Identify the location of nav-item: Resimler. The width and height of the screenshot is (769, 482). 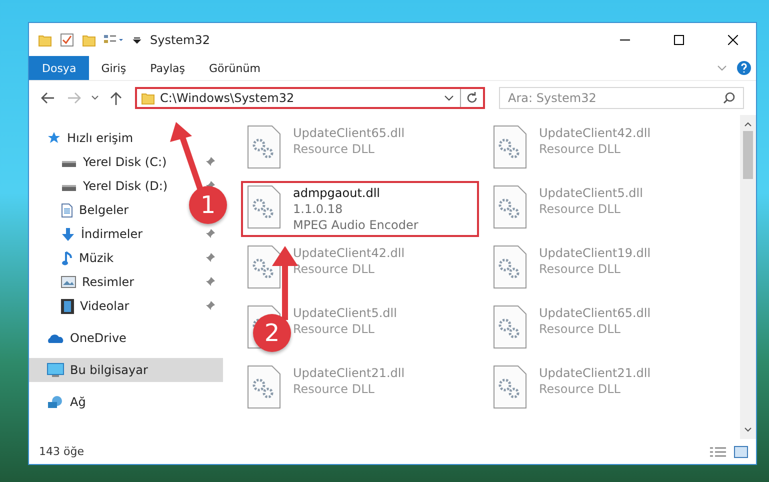
(97, 282).